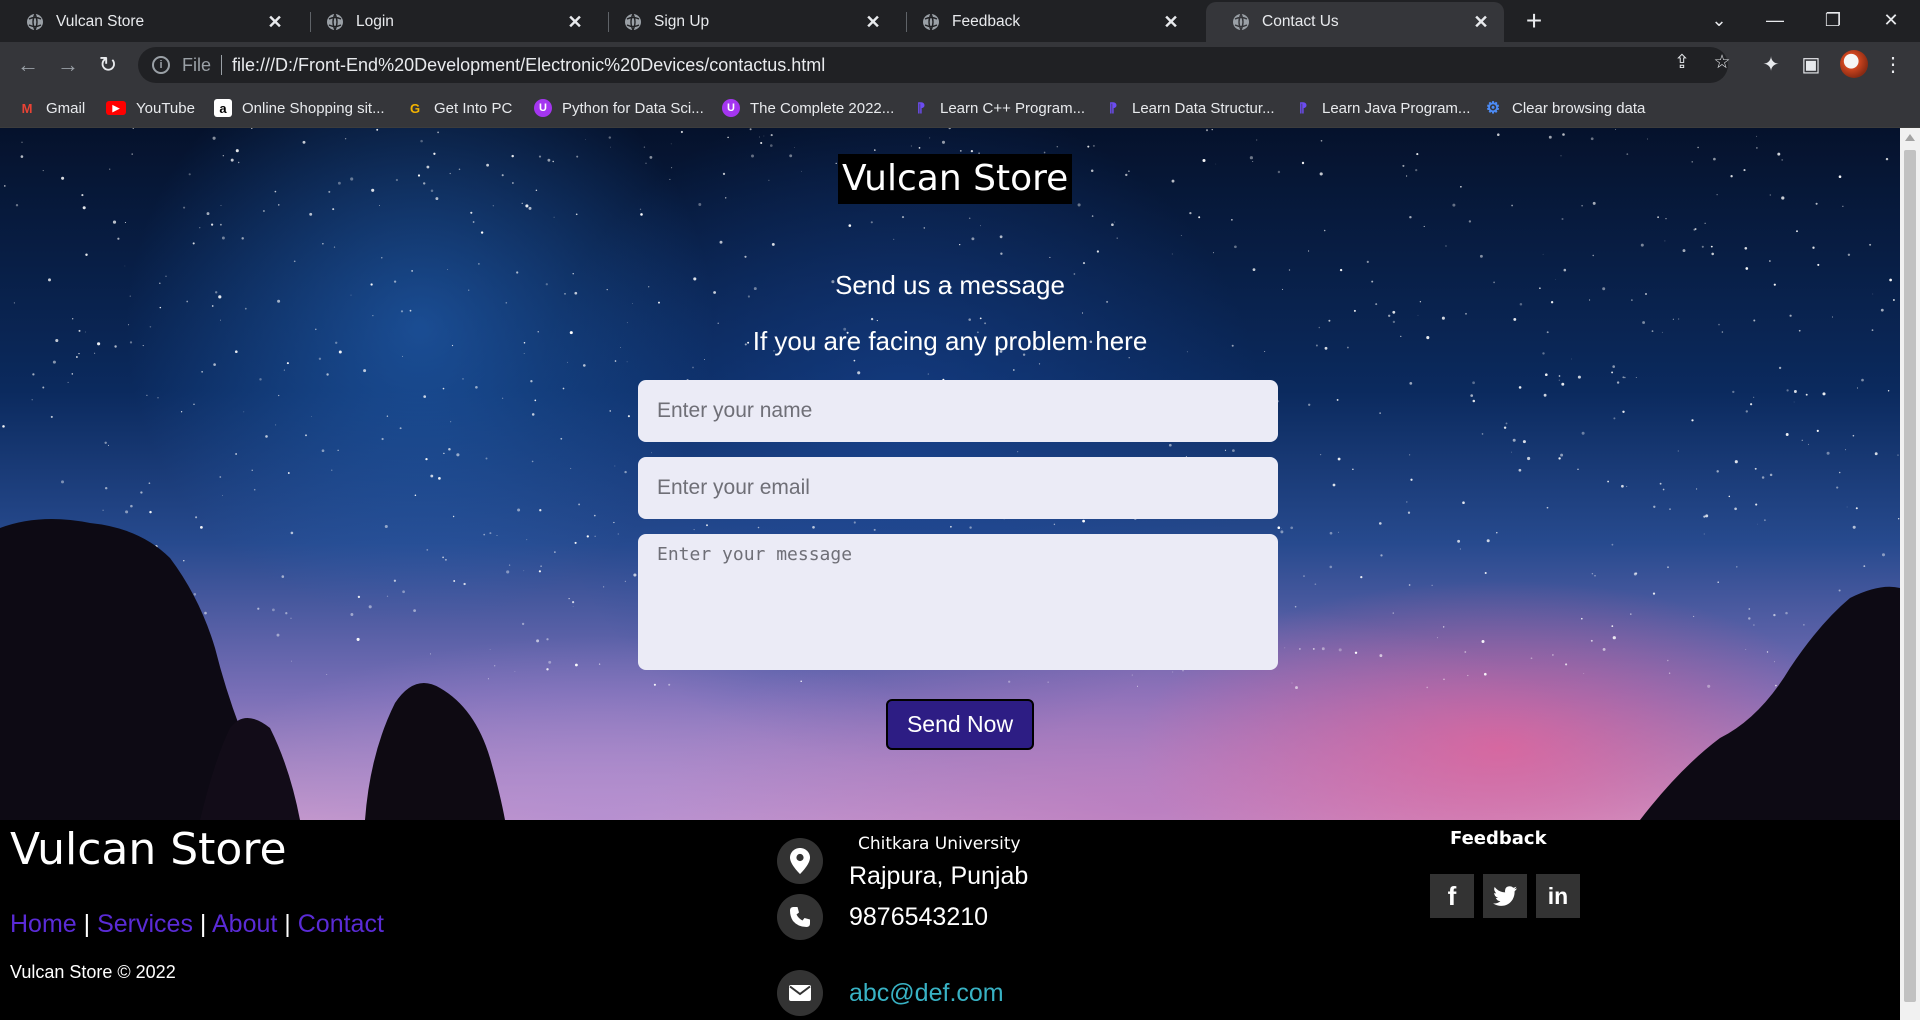 Image resolution: width=1920 pixels, height=1020 pixels. I want to click on info-icon: i, so click(161, 65).